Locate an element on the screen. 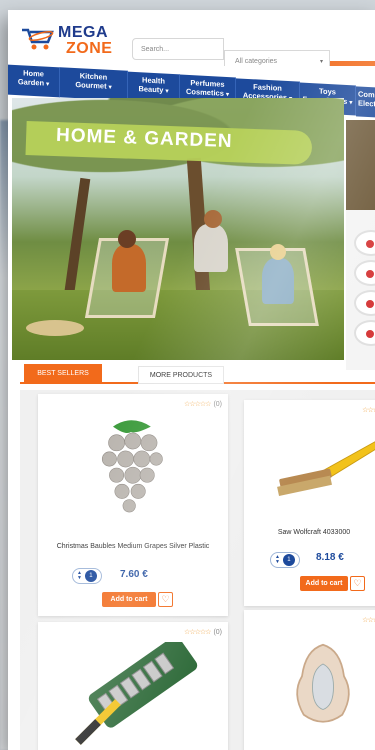 This screenshot has width=375, height=750. product-card: ☆☆☆ is located at coordinates (309, 680).